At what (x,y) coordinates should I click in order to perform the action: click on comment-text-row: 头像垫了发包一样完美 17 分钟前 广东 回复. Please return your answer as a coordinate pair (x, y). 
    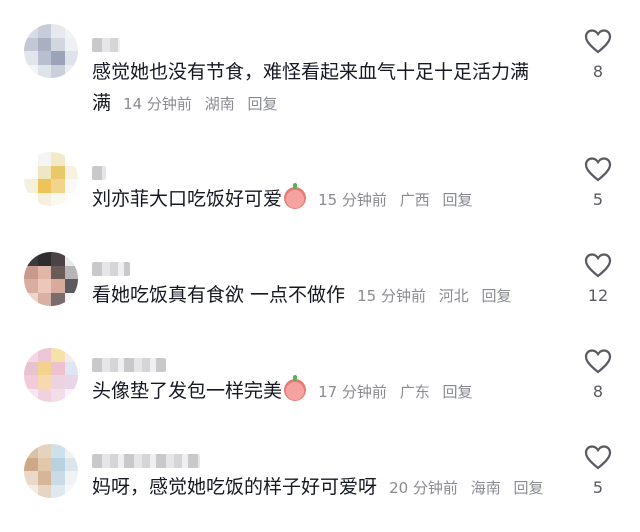
    Looking at the image, I should click on (320, 391).